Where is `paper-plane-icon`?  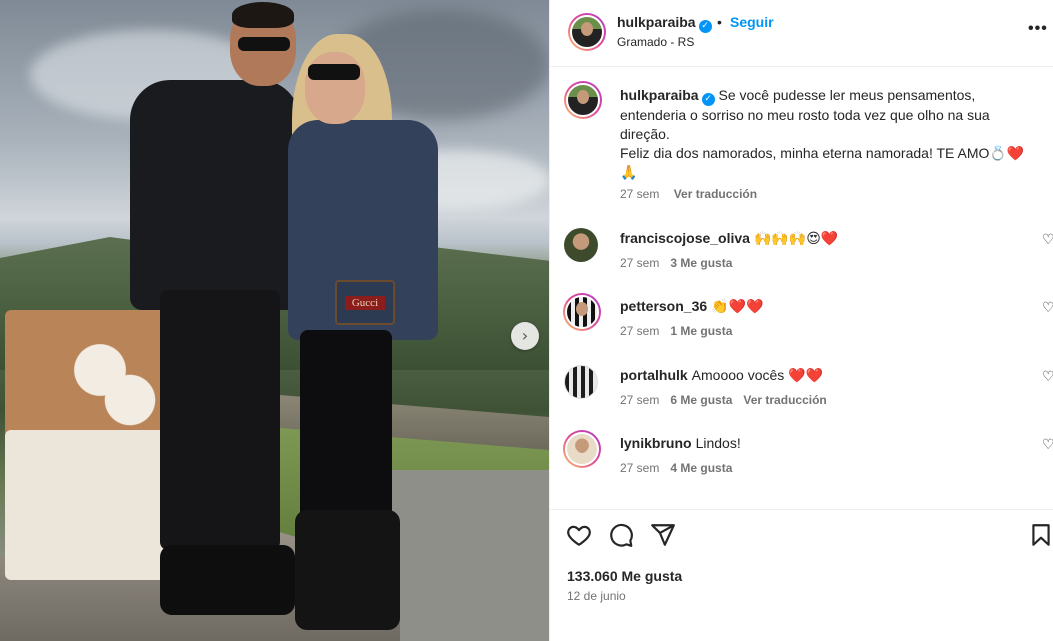 paper-plane-icon is located at coordinates (663, 535).